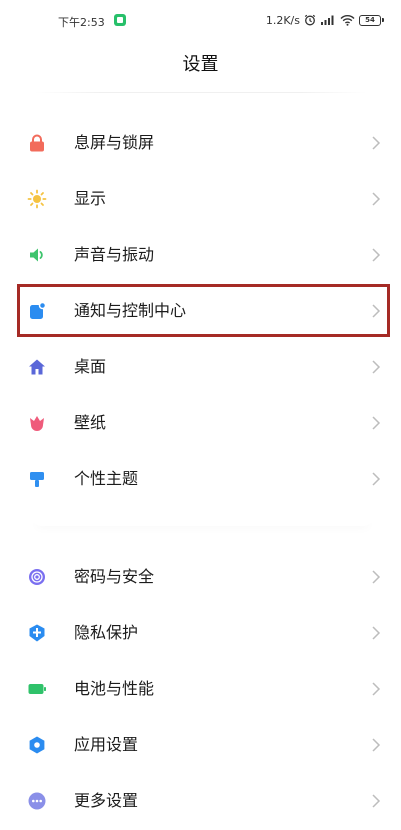 This screenshot has height=830, width=401. What do you see at coordinates (200, 92) in the screenshot?
I see `divider` at bounding box center [200, 92].